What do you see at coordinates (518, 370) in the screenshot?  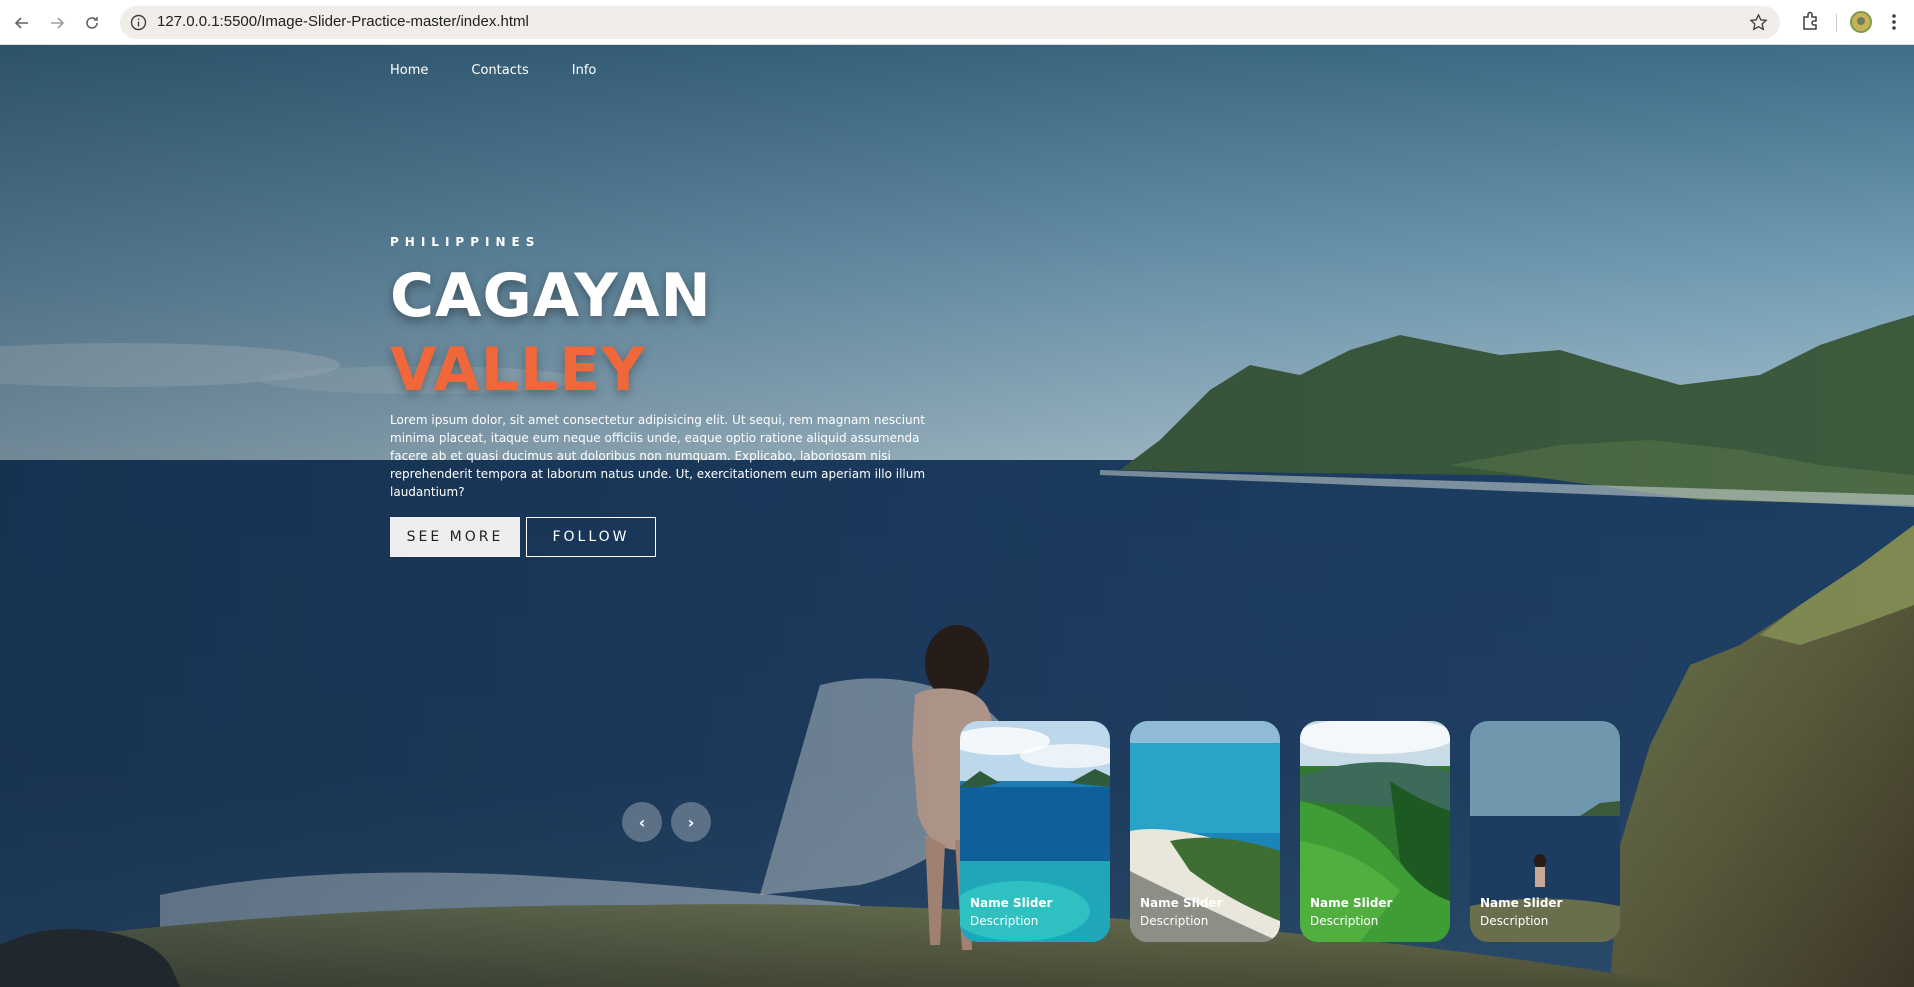 I see `slide-topic: VALLEY` at bounding box center [518, 370].